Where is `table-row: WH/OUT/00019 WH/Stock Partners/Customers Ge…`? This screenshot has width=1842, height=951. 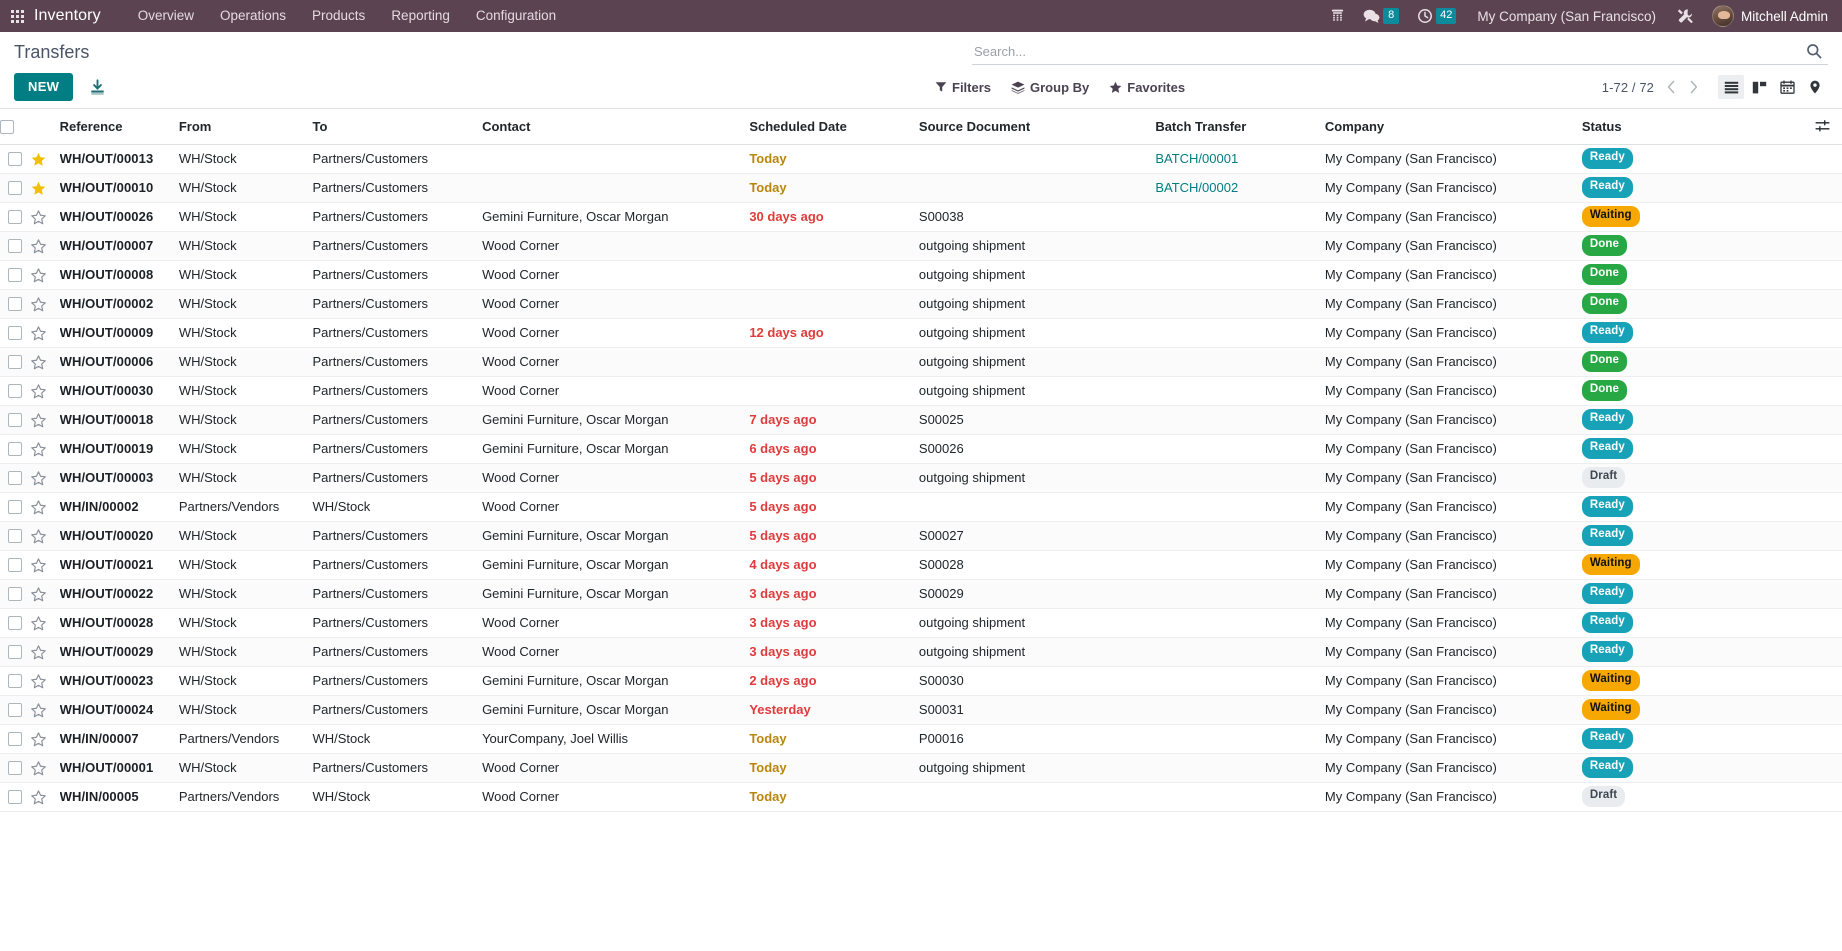 table-row: WH/OUT/00019 WH/Stock Partners/Customers Ge… is located at coordinates (921, 449).